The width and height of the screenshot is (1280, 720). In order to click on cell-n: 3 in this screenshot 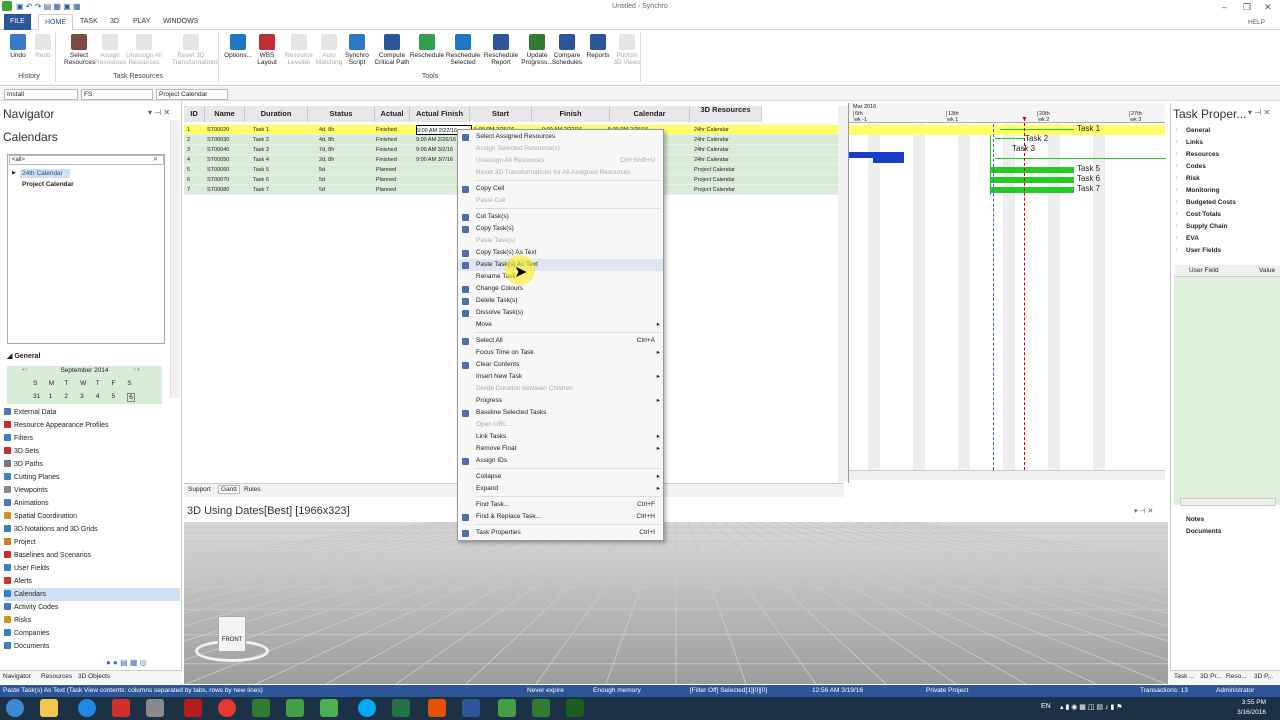, I will do `click(196, 150)`.